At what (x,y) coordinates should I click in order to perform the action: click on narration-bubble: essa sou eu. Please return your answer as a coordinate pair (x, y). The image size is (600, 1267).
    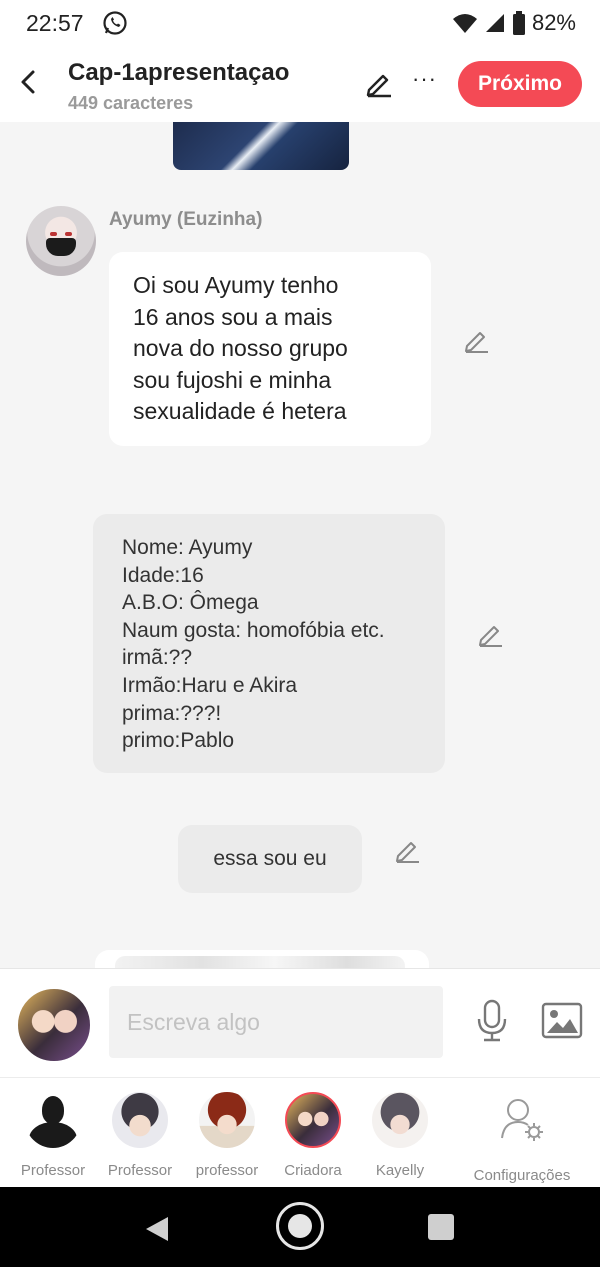
    Looking at the image, I should click on (270, 859).